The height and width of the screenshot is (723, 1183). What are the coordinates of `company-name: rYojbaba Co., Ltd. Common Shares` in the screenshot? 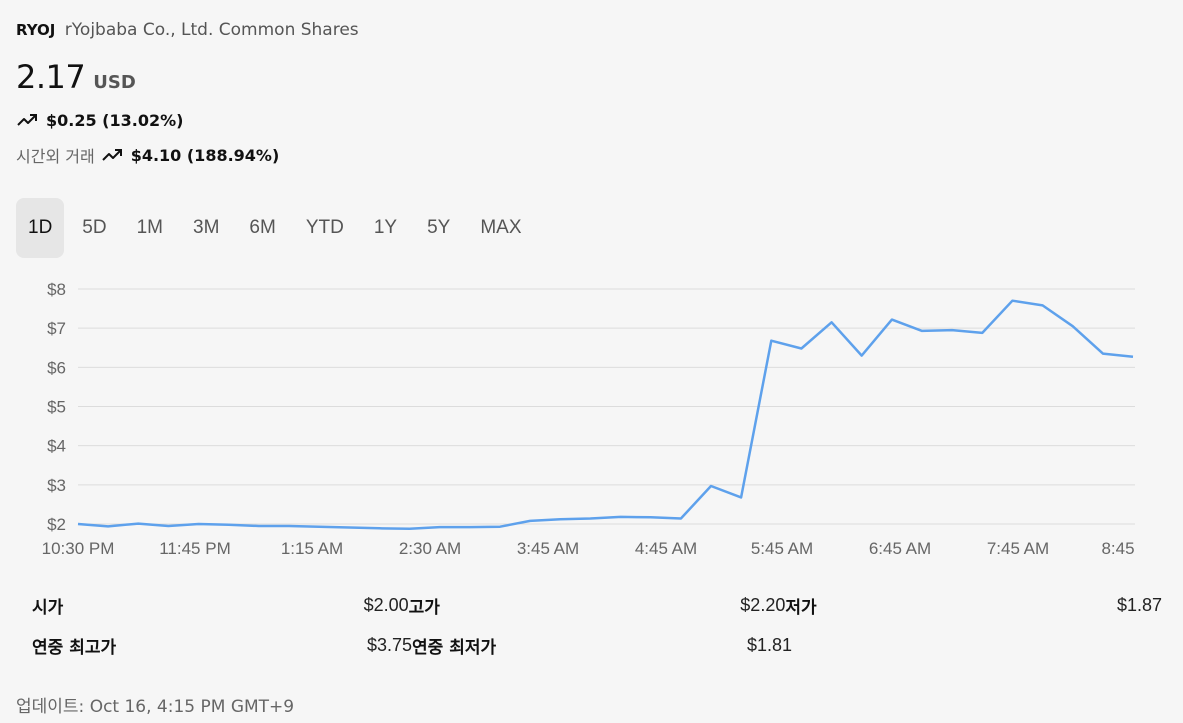 It's located at (211, 30).